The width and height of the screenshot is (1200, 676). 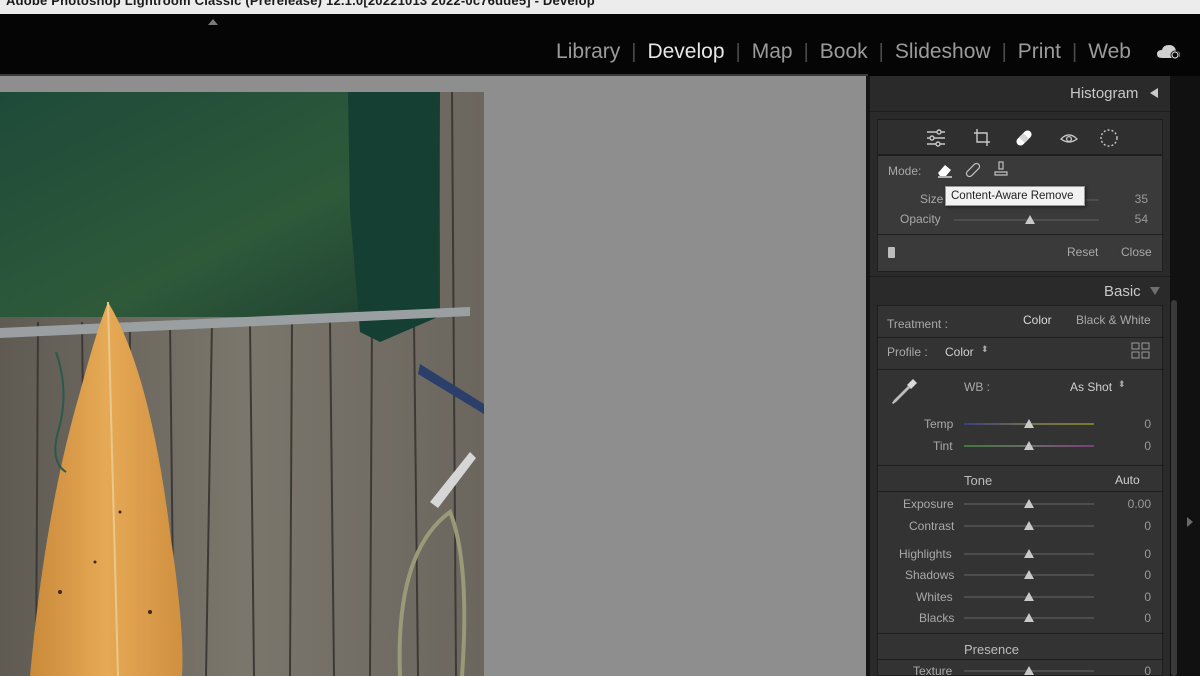 I want to click on shadows-label: Shadows, so click(x=930, y=575).